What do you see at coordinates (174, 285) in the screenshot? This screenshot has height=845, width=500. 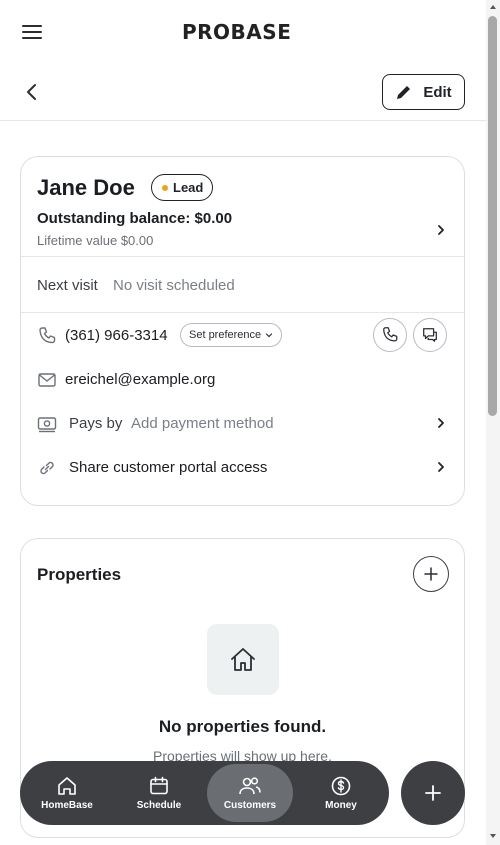 I see `next-visit-value: No visit scheduled` at bounding box center [174, 285].